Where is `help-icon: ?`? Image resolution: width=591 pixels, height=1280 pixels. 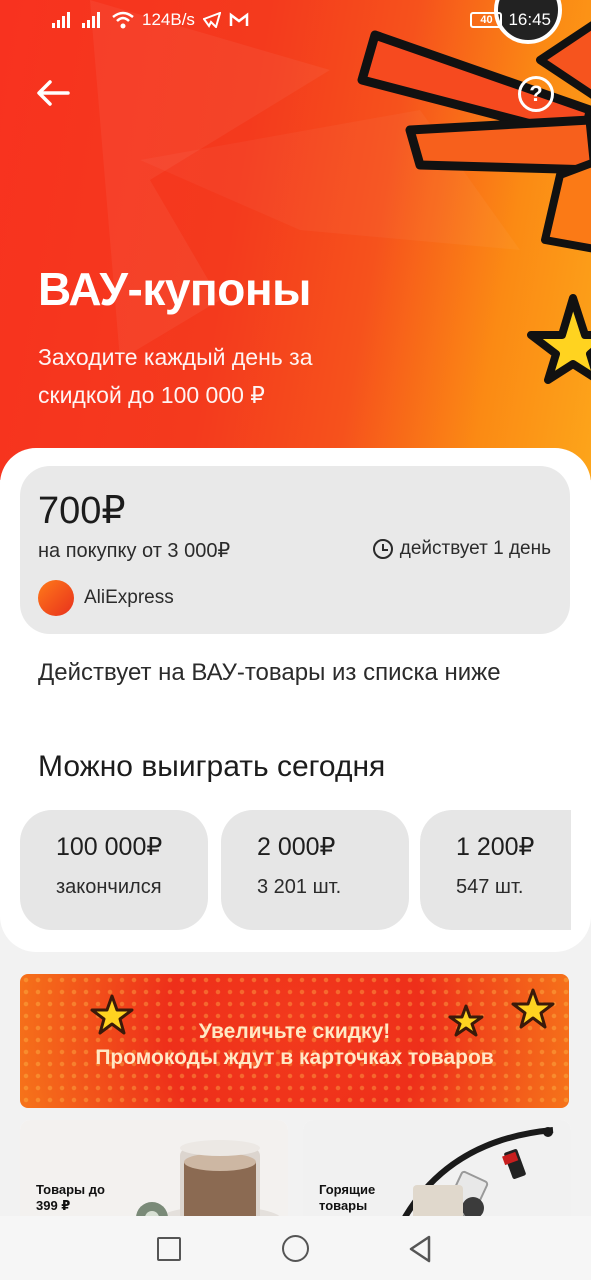
help-icon: ? is located at coordinates (536, 94).